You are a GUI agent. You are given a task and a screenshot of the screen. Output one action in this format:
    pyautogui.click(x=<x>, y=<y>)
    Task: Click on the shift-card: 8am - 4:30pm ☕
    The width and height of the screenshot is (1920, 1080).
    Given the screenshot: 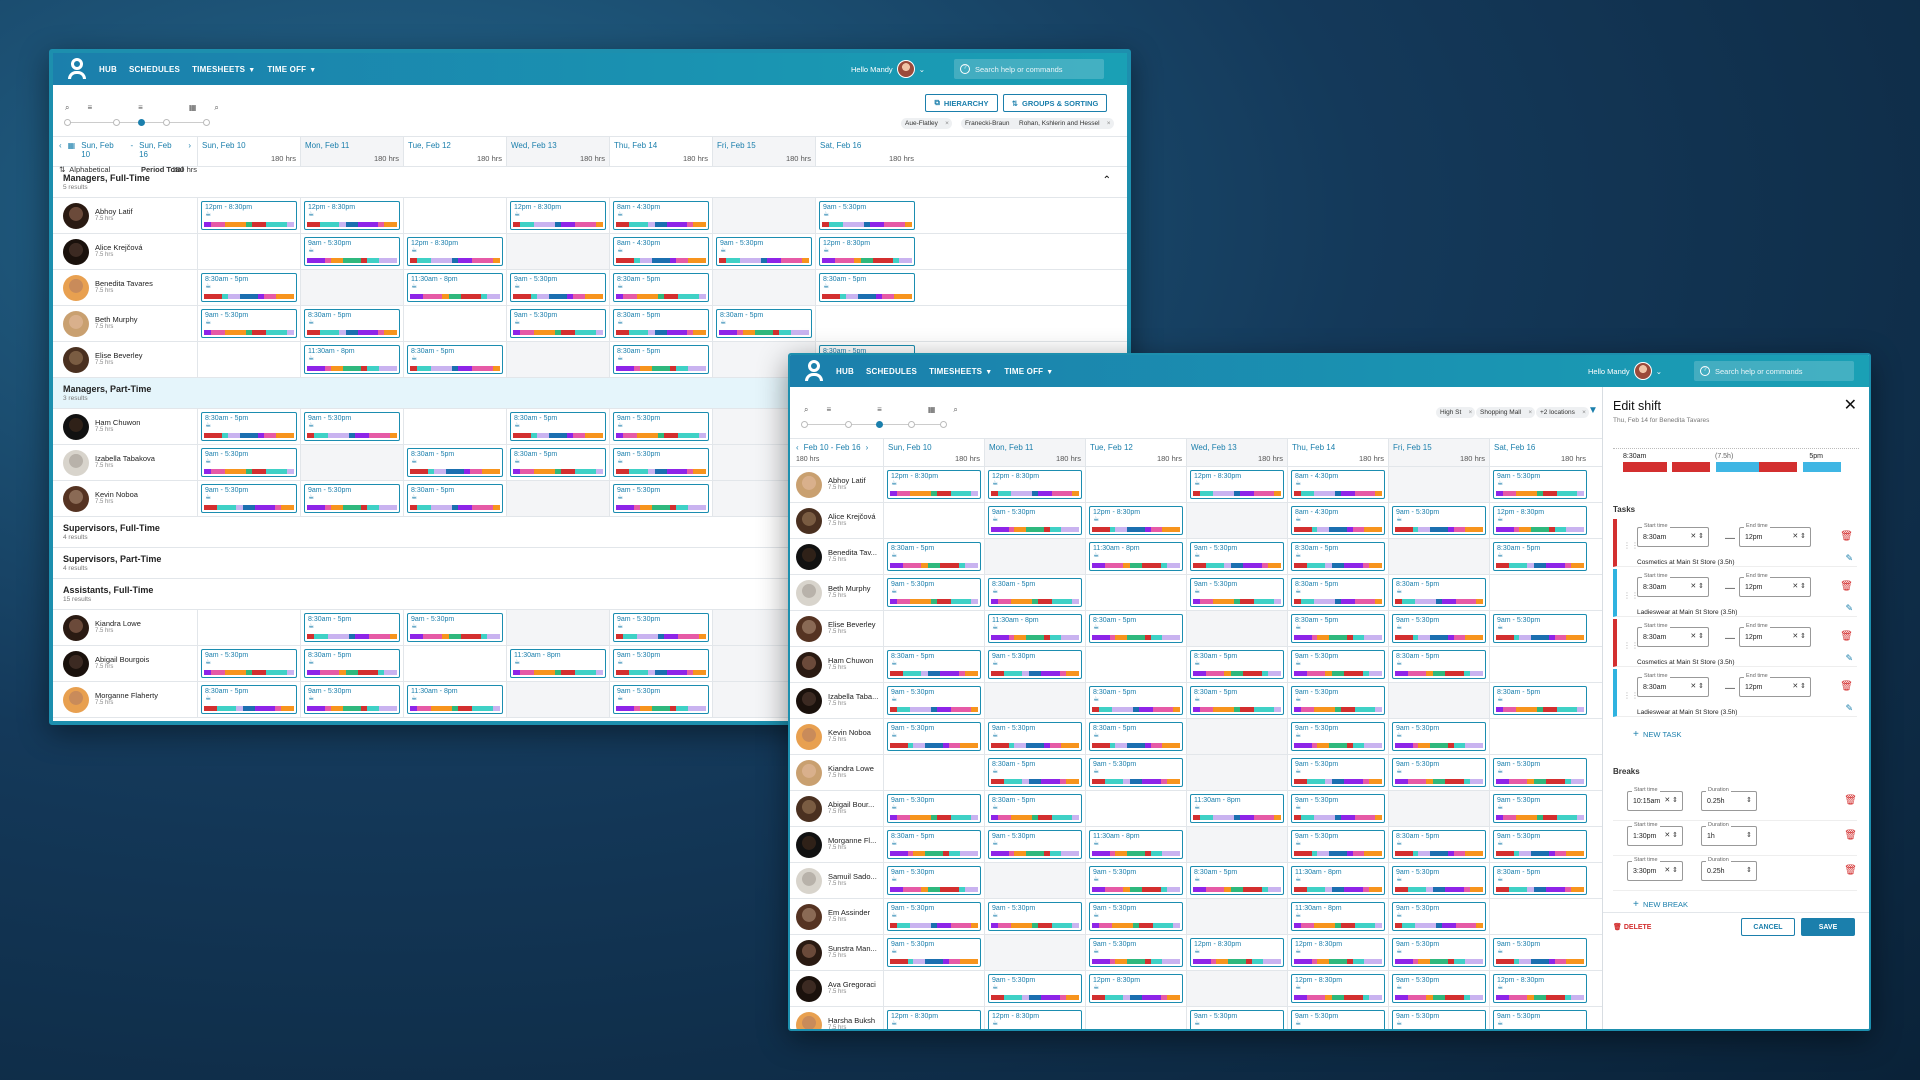 What is the action you would take?
    pyautogui.click(x=1338, y=484)
    